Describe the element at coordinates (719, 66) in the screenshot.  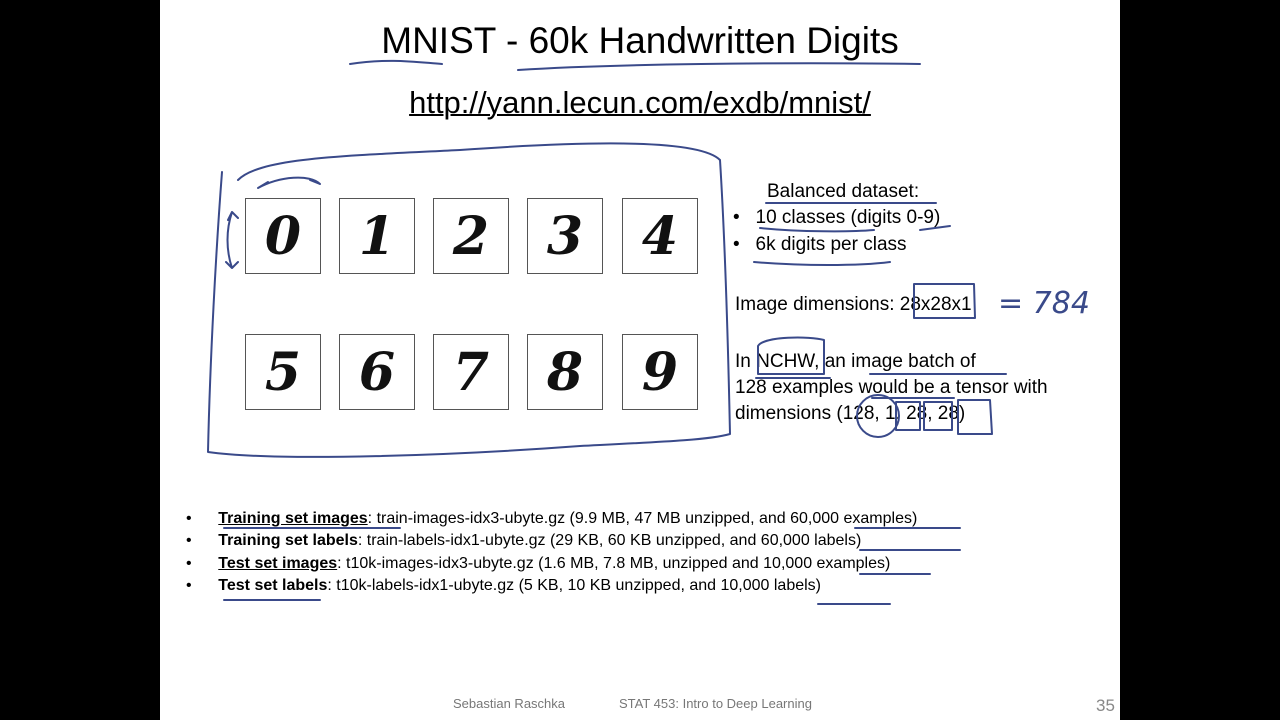
I see `title-underline-right` at that location.